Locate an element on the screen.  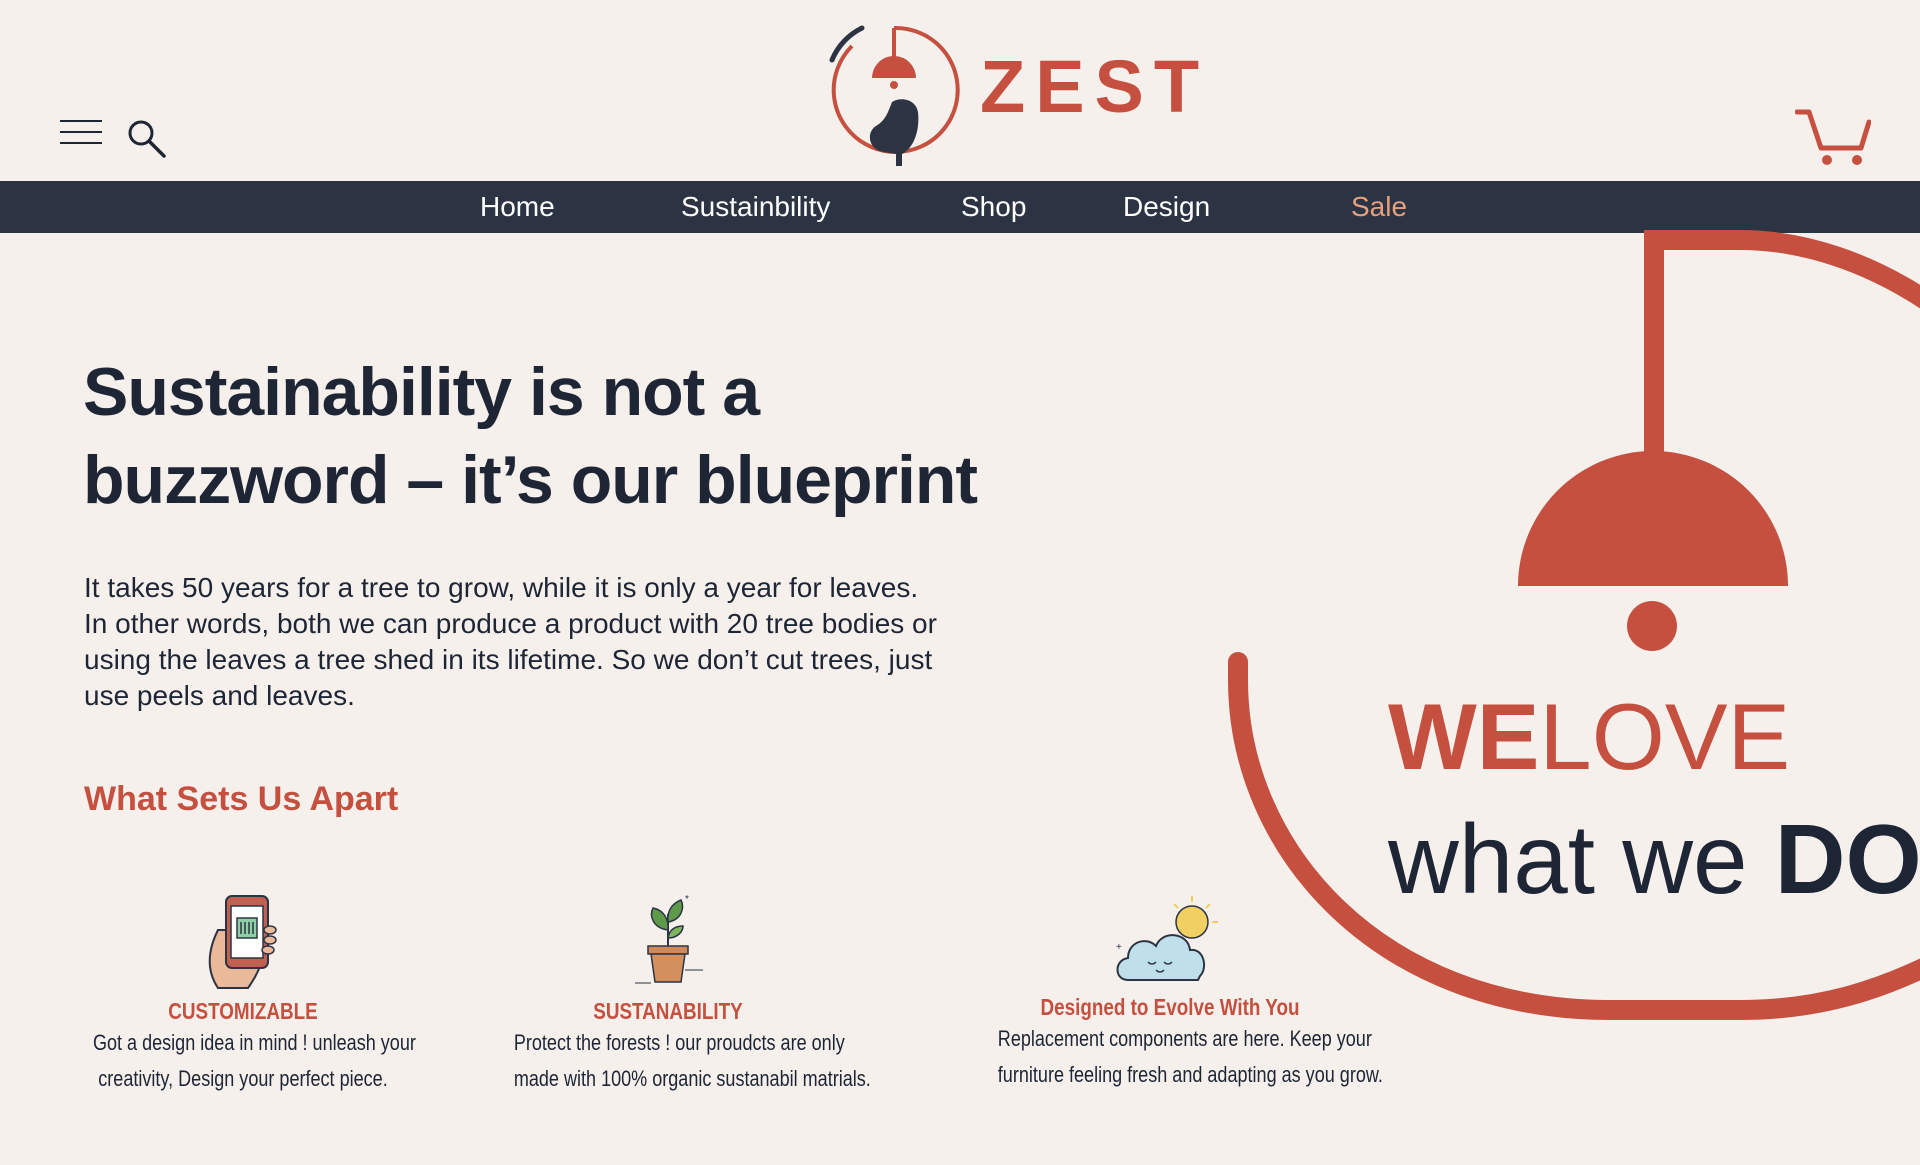
hero-title-line-2: buzzword – it’s our blueprint is located at coordinates (530, 480).